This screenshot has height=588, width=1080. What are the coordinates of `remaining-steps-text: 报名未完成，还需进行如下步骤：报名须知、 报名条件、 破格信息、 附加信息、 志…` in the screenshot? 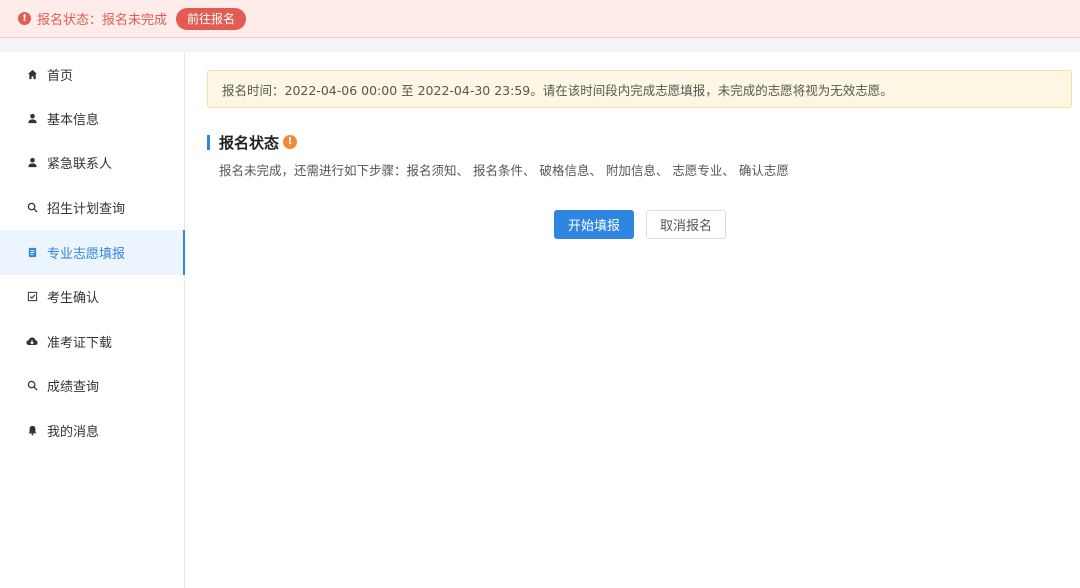 It's located at (504, 170).